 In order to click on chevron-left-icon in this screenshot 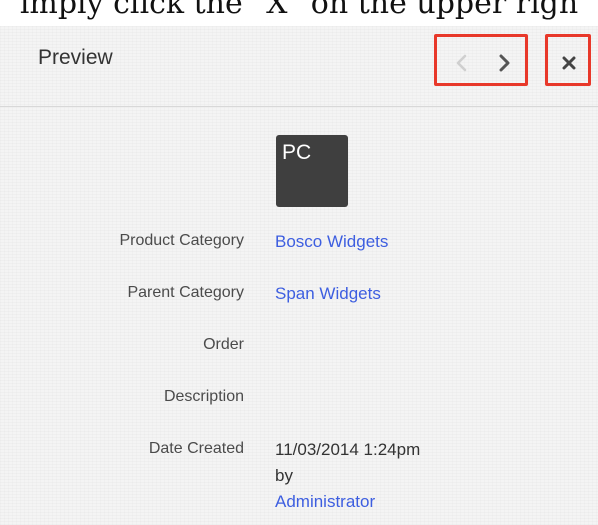, I will do `click(461, 63)`.